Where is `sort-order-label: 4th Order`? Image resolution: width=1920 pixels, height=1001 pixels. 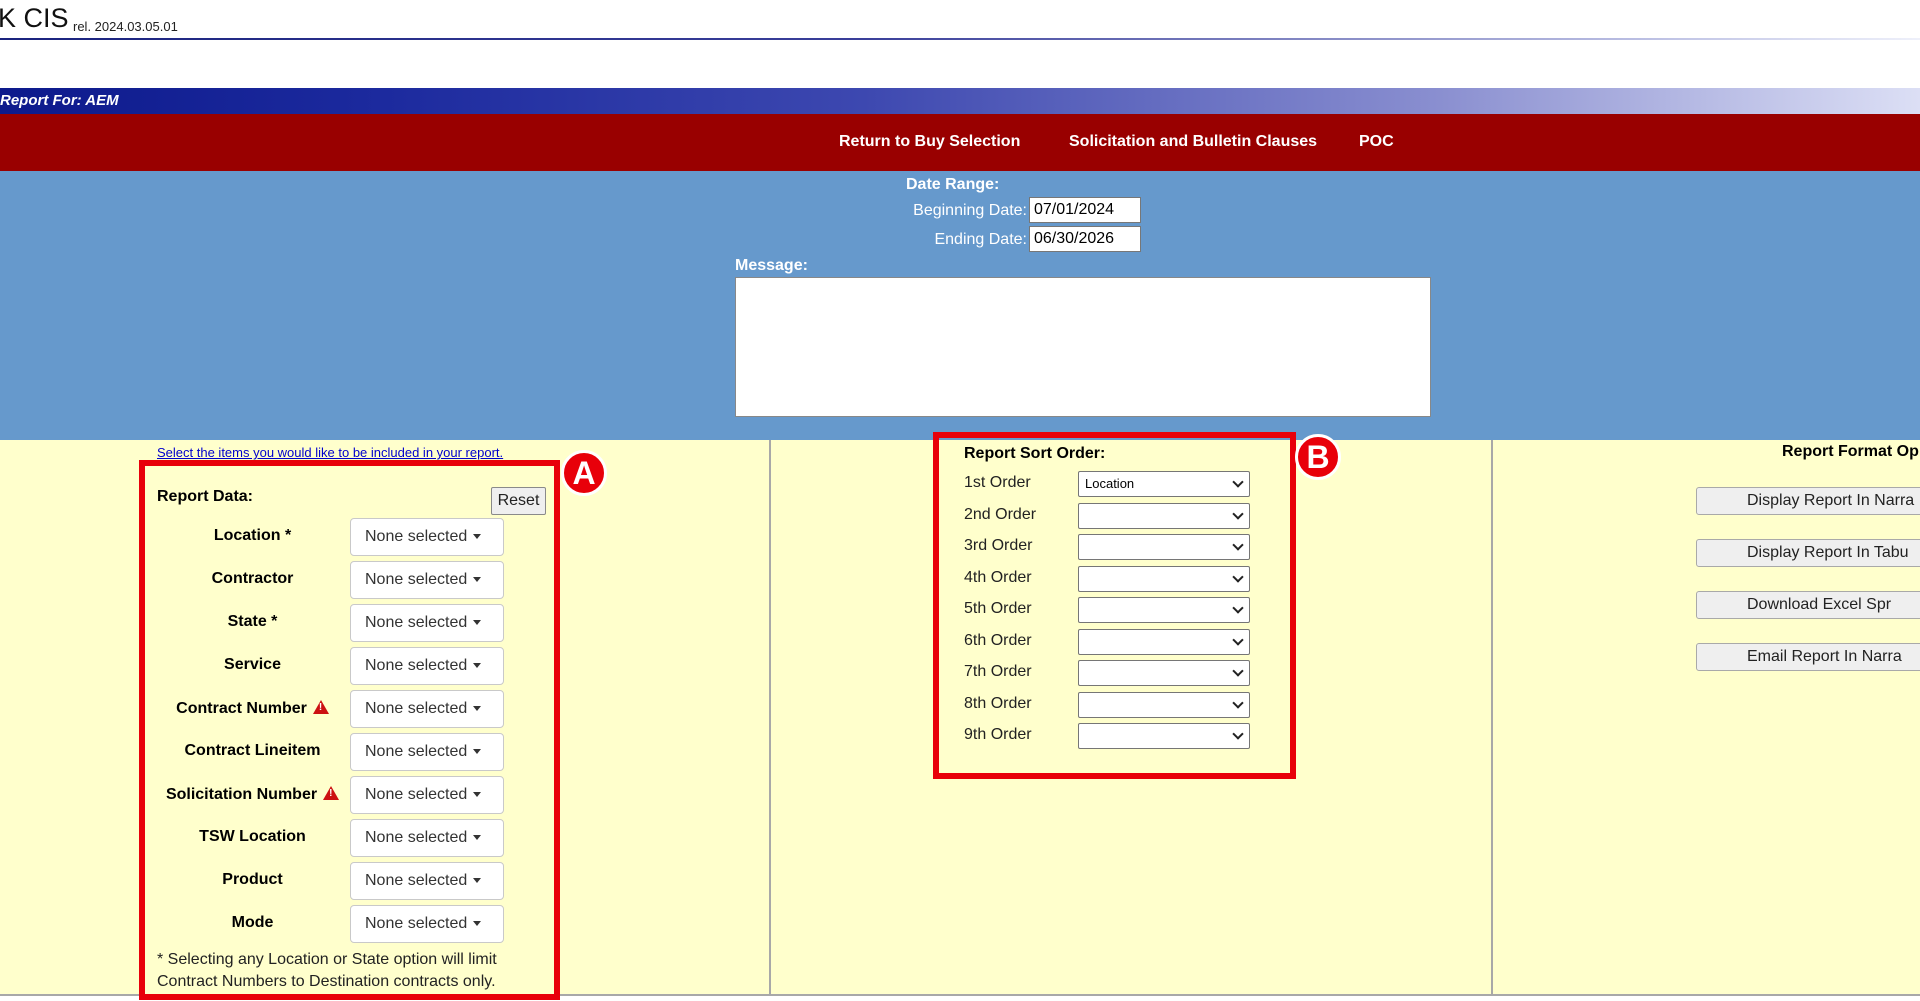
sort-order-label: 4th Order is located at coordinates (998, 577).